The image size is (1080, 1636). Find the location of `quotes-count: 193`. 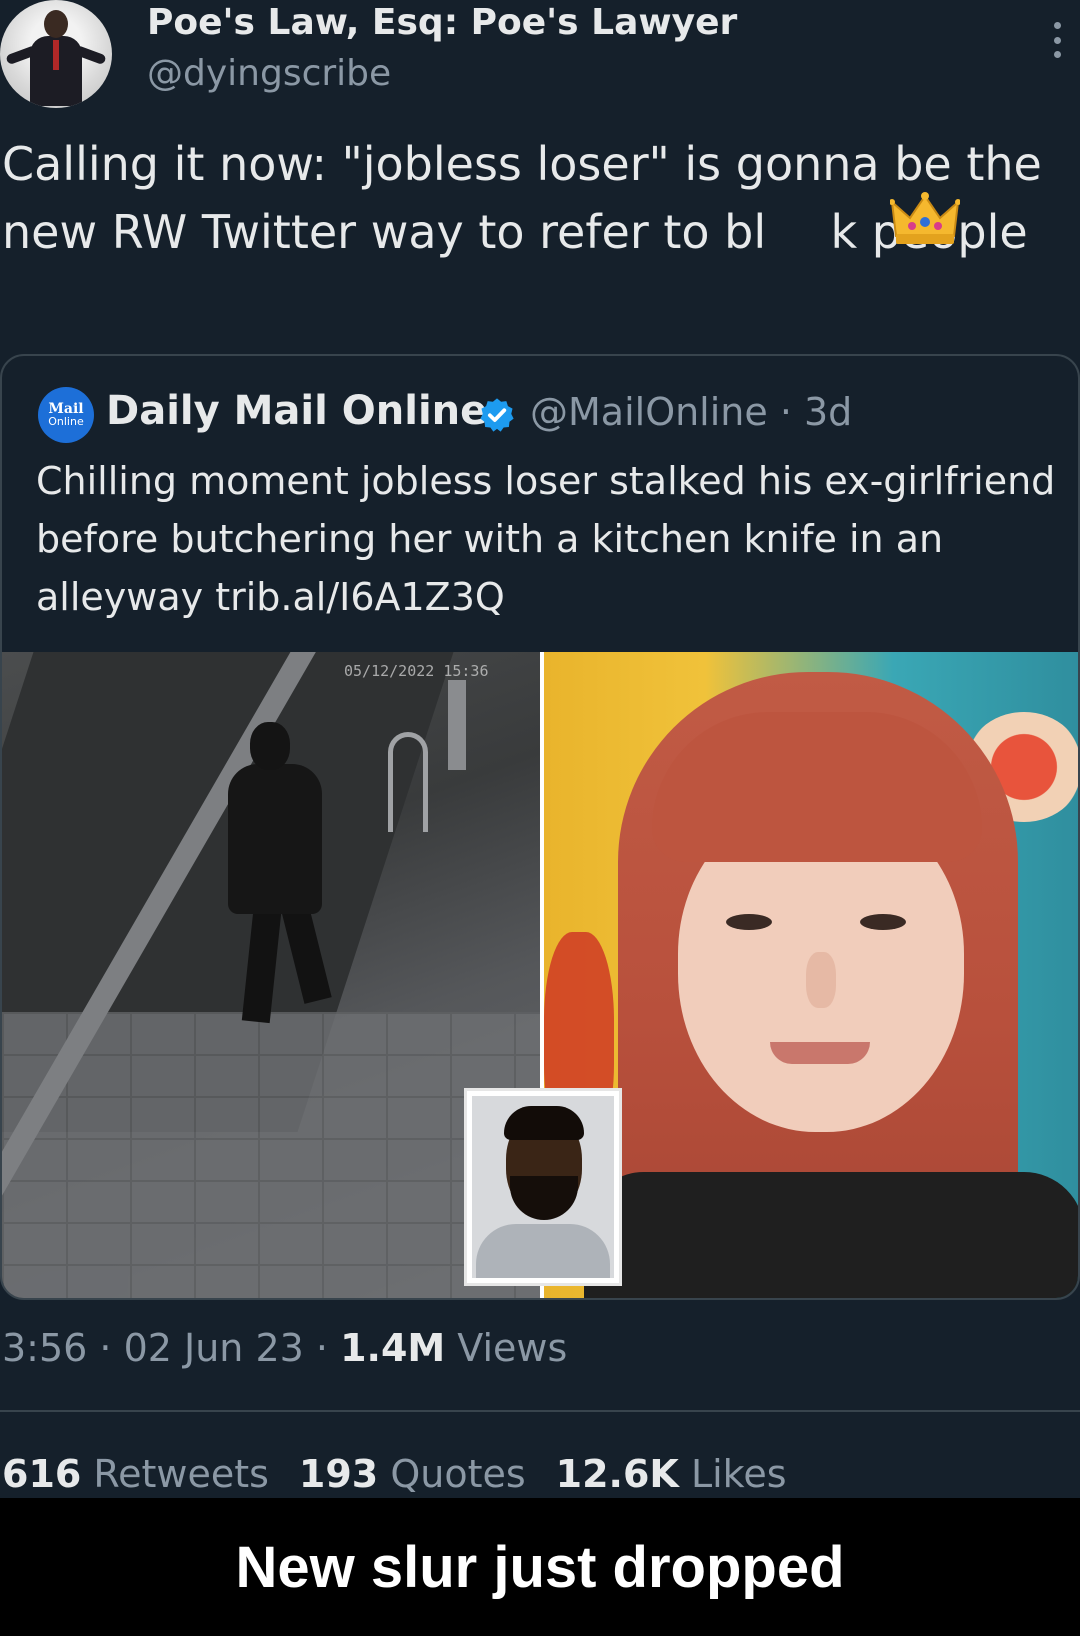

quotes-count: 193 is located at coordinates (338, 1474).